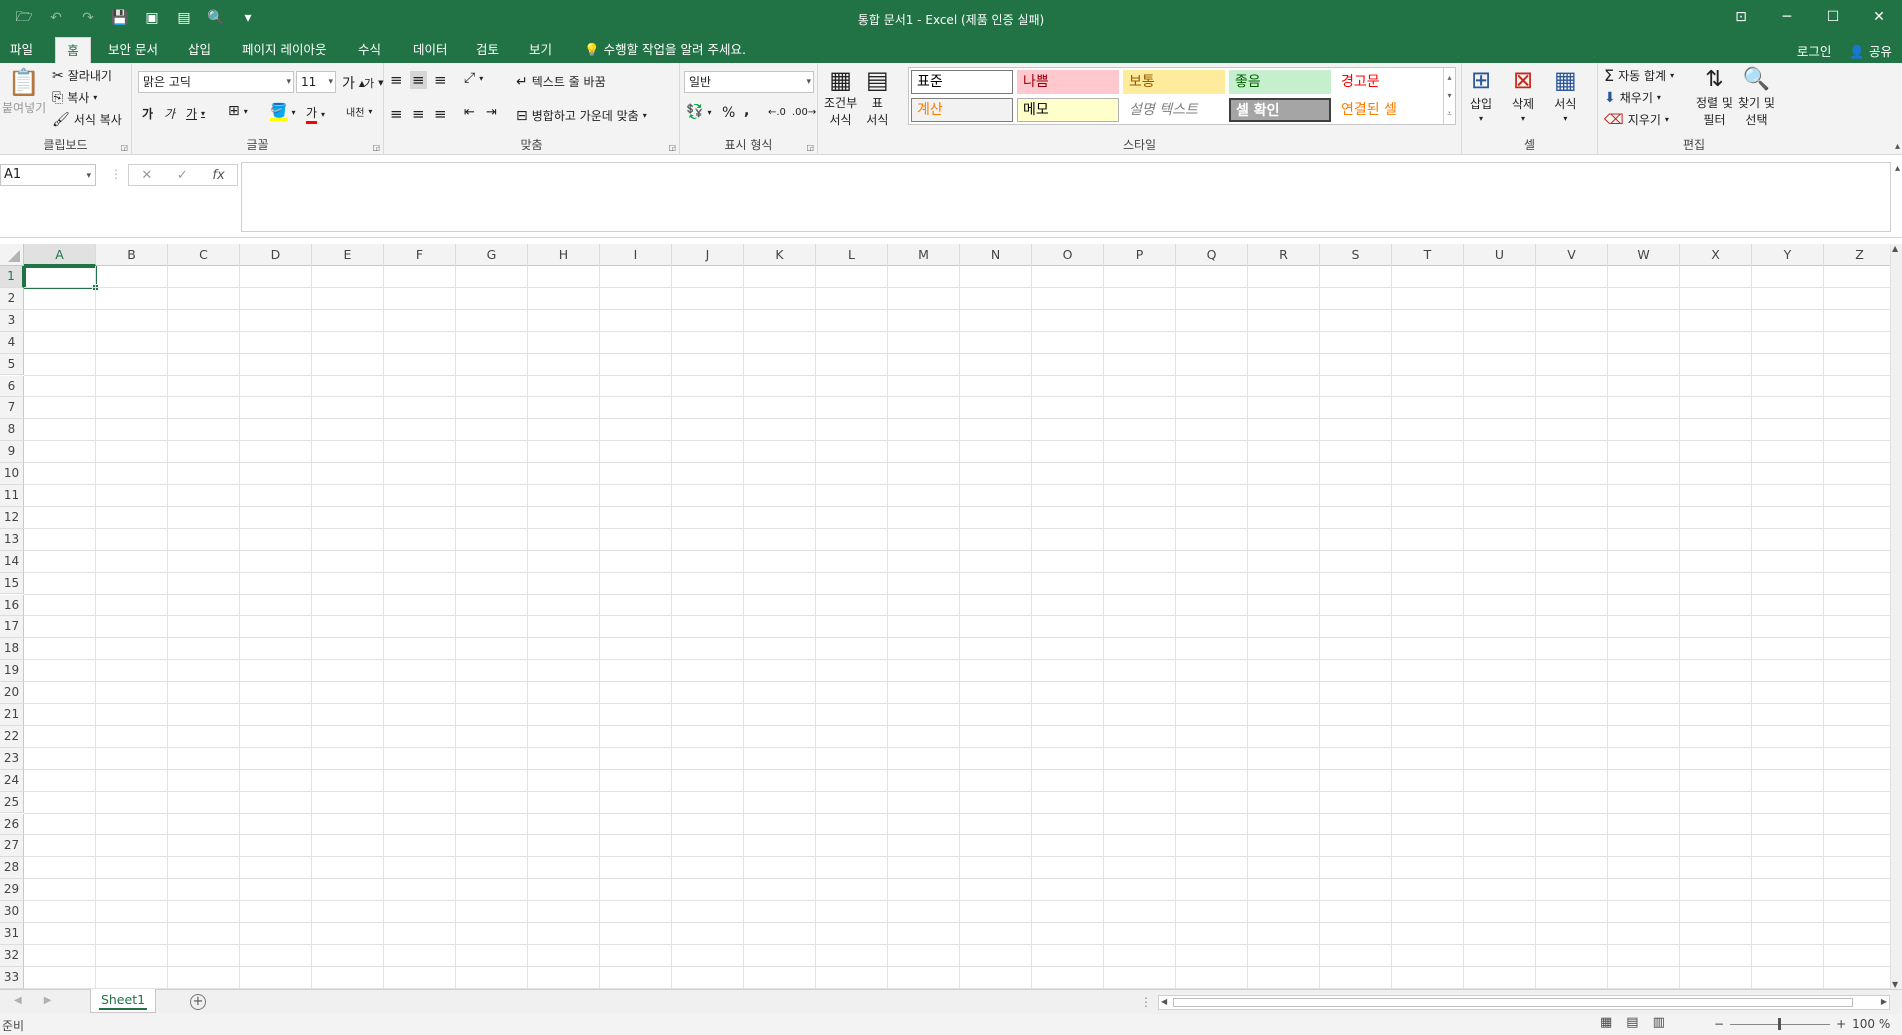 Image resolution: width=1902 pixels, height=1035 pixels. Describe the element at coordinates (12, 715) in the screenshot. I see `row-header: 21` at that location.